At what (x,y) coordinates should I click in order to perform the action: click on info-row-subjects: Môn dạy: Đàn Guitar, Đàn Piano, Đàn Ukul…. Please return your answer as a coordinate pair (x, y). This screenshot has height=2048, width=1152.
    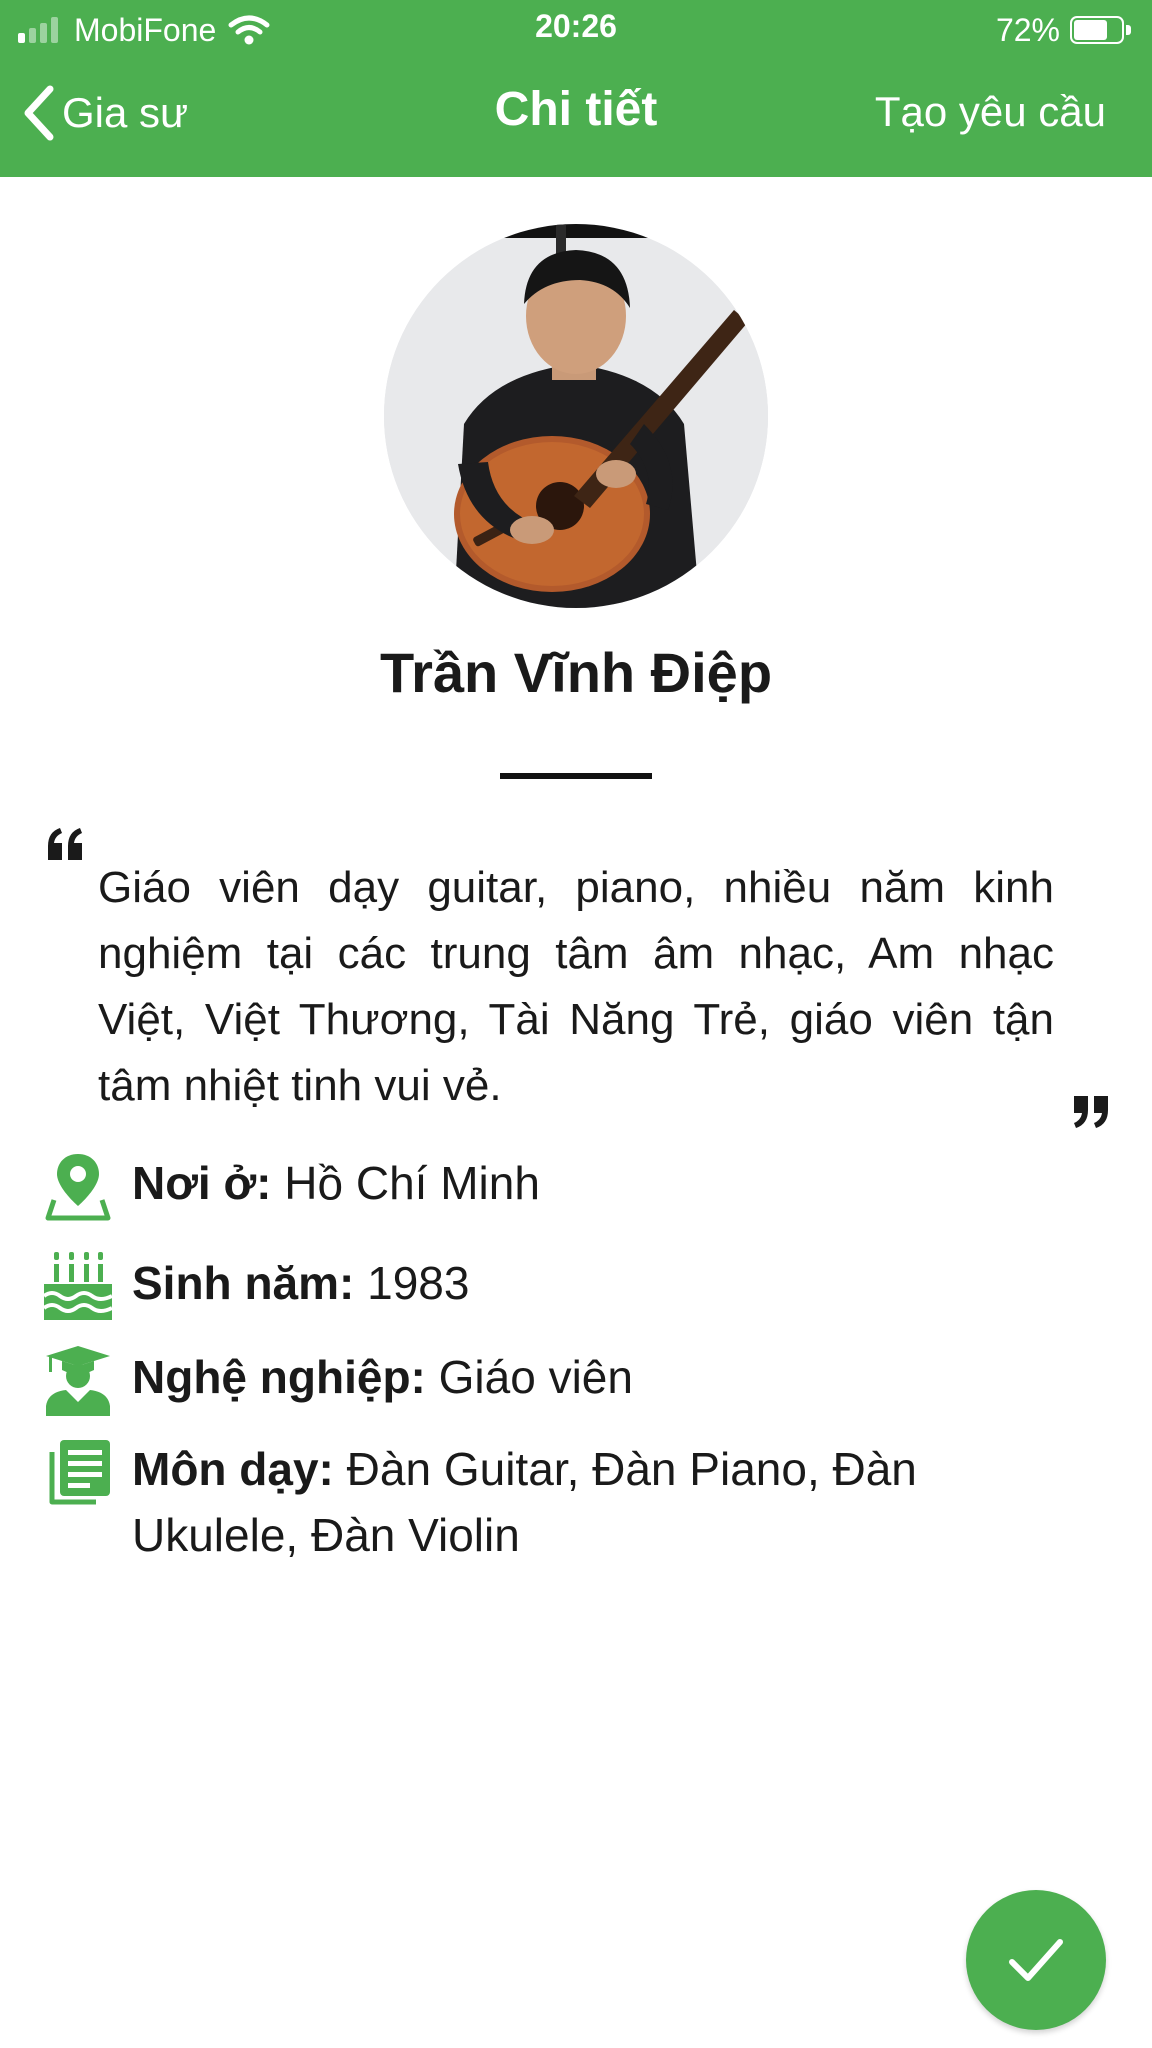
    Looking at the image, I should click on (536, 1502).